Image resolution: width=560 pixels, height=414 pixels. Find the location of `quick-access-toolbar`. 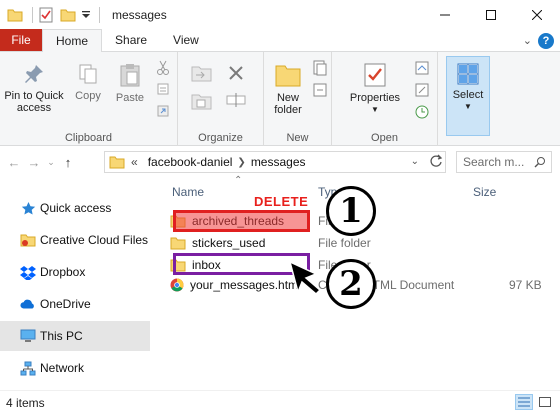

quick-access-toolbar is located at coordinates (47, 15).